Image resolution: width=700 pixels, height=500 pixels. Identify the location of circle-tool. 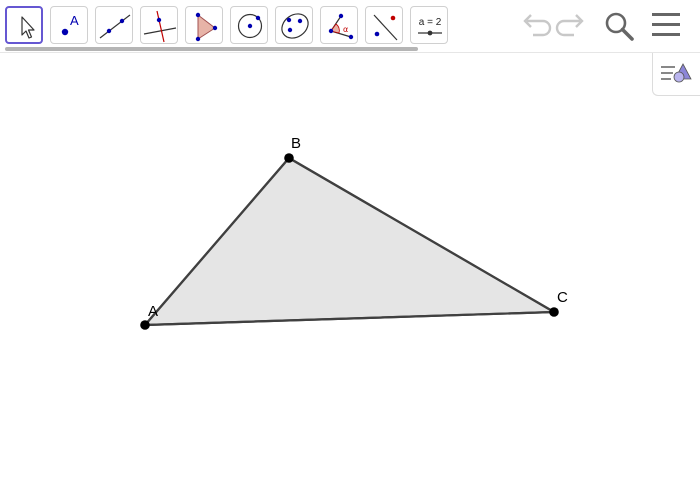
(249, 25).